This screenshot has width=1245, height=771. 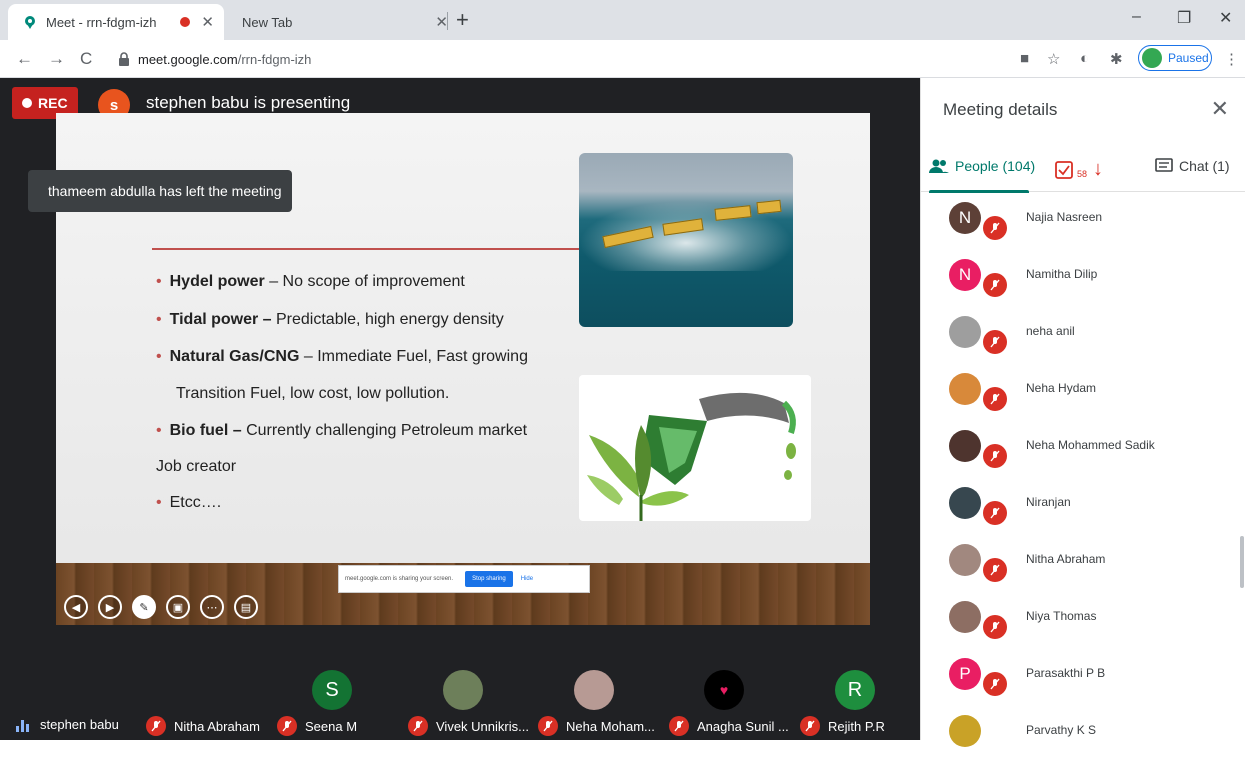 What do you see at coordinates (1061, 616) in the screenshot?
I see `participant-name: Niya Thomas` at bounding box center [1061, 616].